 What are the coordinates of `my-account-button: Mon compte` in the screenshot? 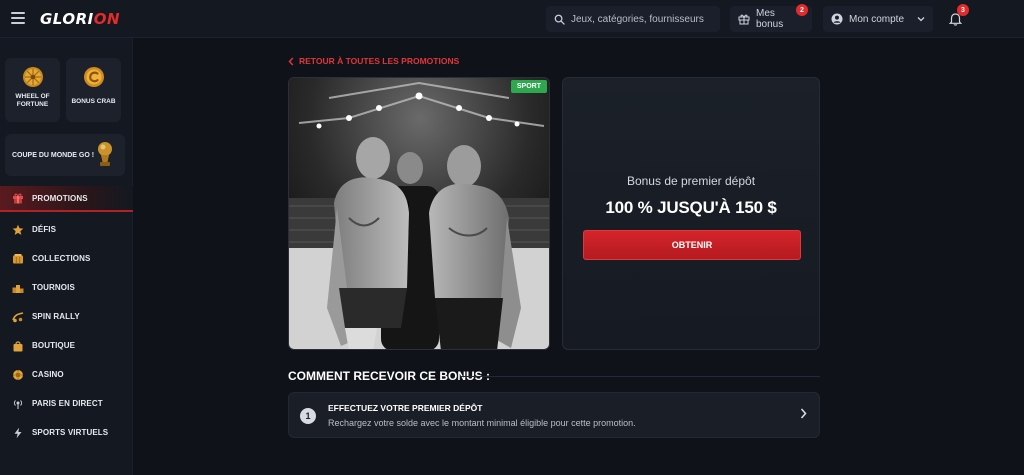 It's located at (878, 19).